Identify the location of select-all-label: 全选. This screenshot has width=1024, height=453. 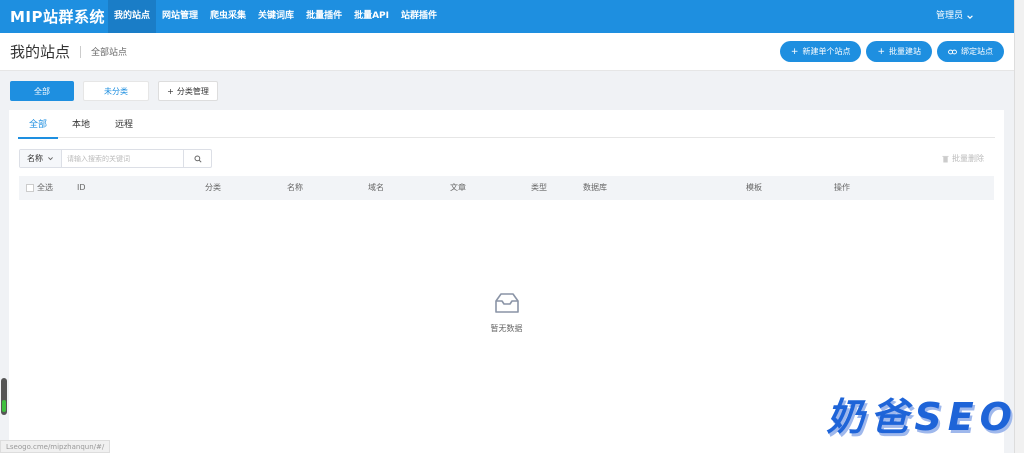
(45, 187).